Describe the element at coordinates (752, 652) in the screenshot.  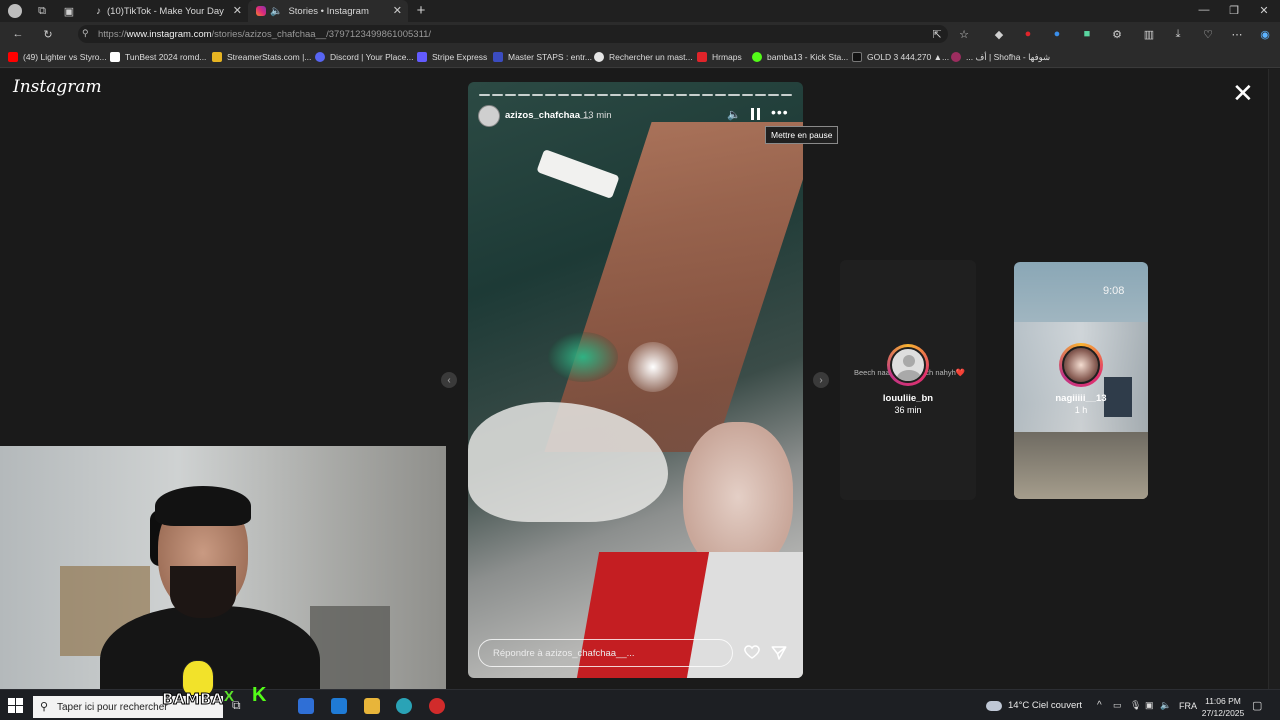
I see `like-heart-icon` at that location.